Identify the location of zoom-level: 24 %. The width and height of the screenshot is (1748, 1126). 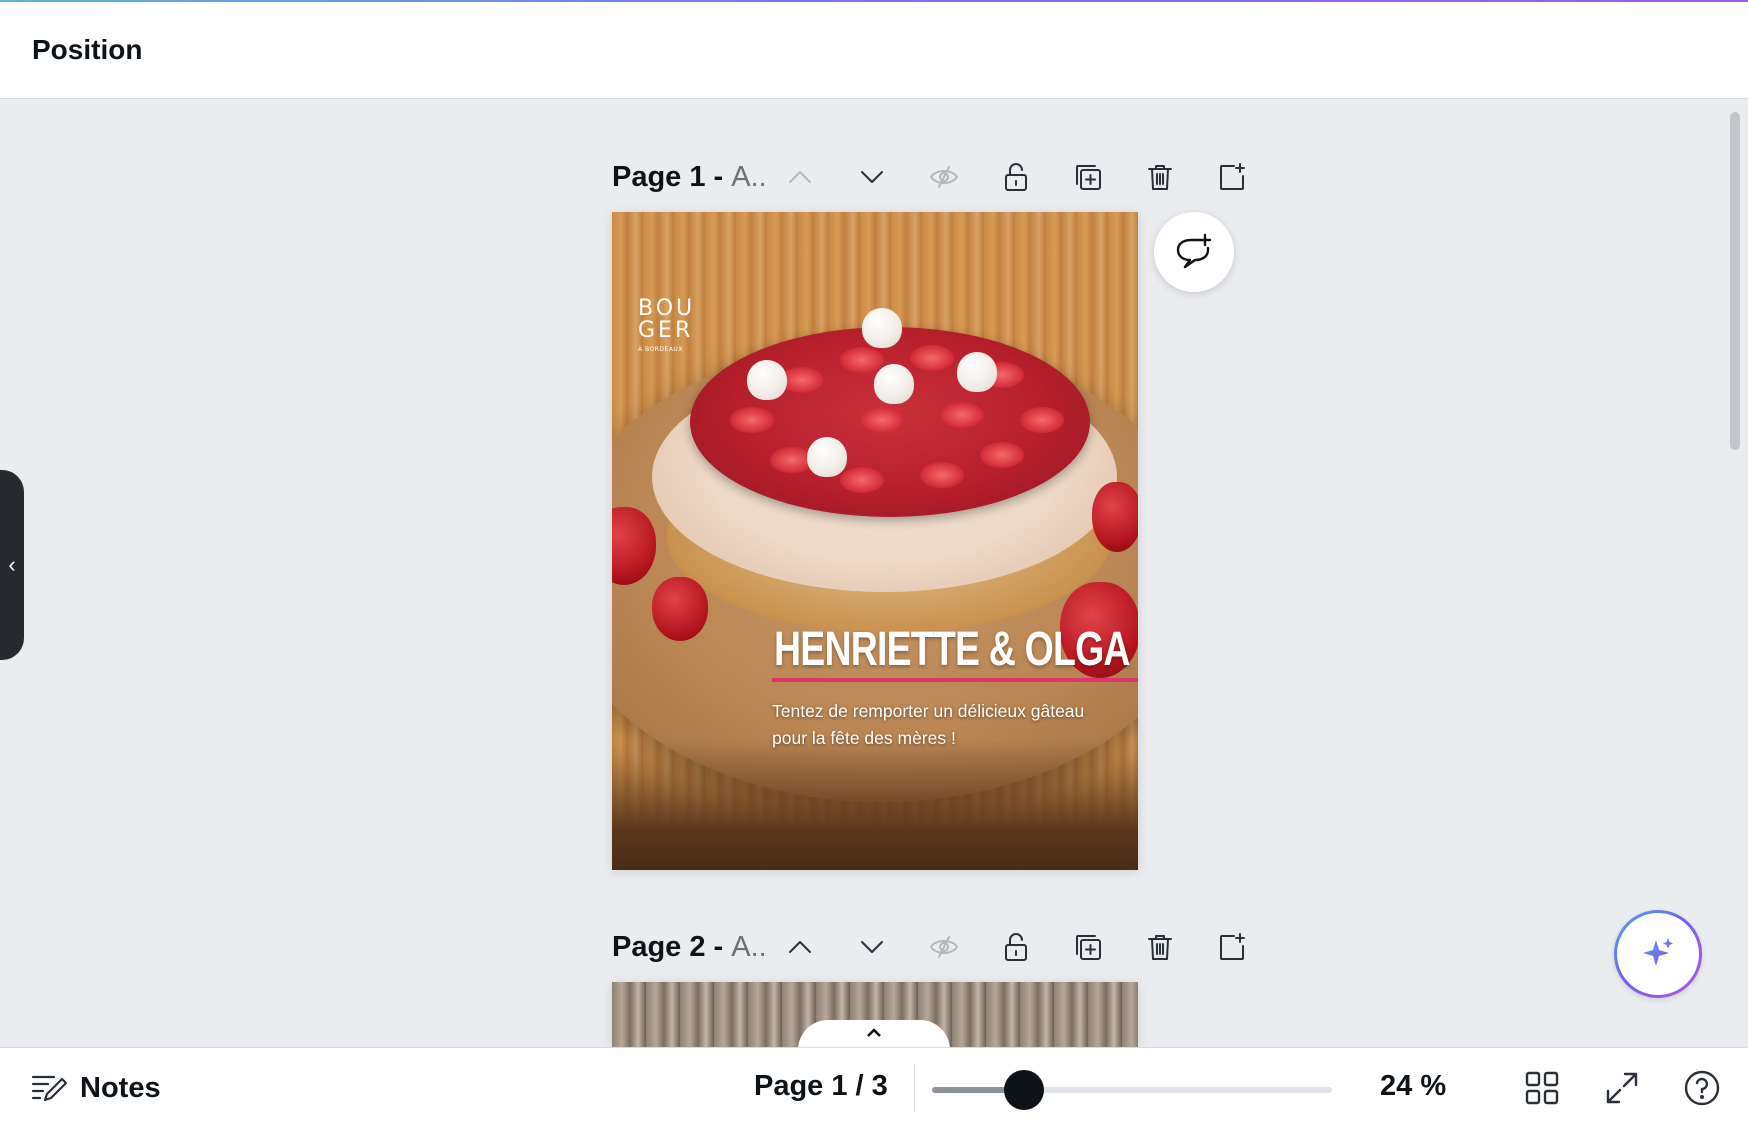
(1413, 1086).